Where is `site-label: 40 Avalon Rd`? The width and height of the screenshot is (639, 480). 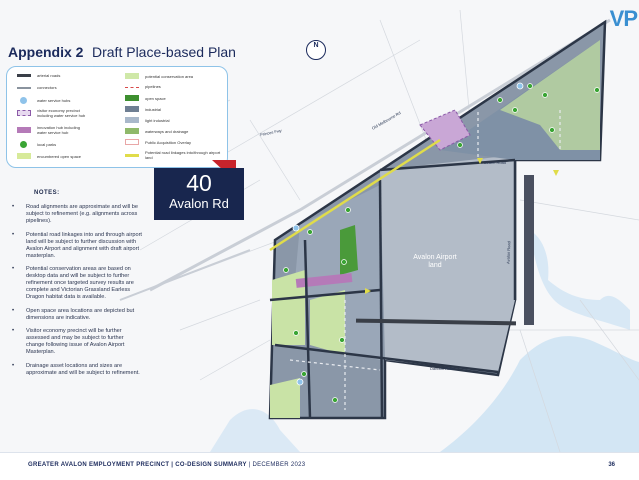
site-label: 40 Avalon Rd is located at coordinates (199, 194).